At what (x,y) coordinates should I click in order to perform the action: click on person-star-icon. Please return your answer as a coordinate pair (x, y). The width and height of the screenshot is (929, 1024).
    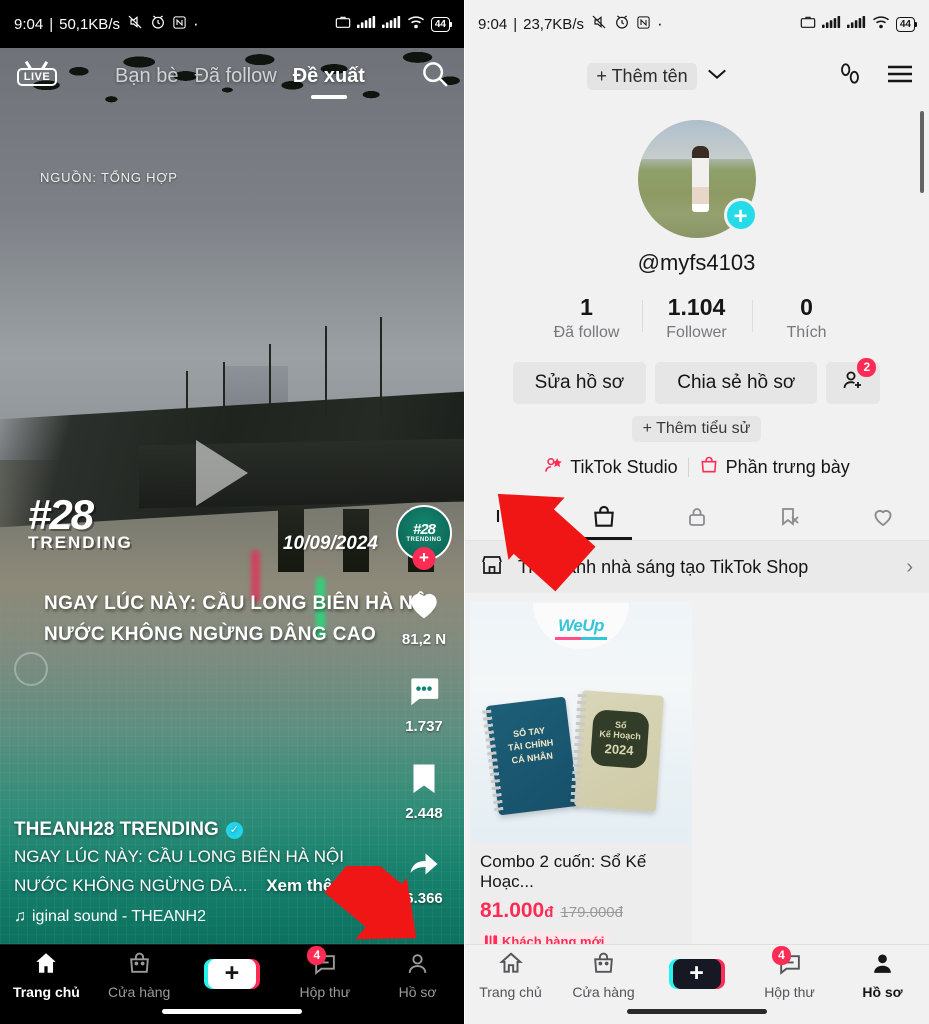
    Looking at the image, I should click on (553, 467).